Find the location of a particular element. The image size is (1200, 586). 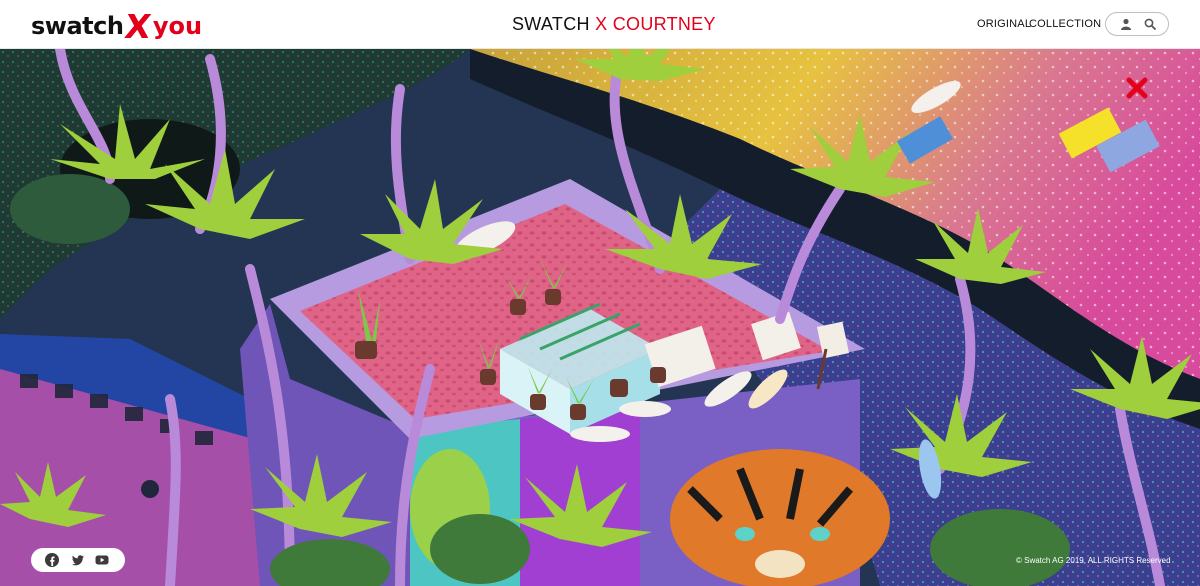

nav-original-link: ORIGINAL is located at coordinates (1004, 24).